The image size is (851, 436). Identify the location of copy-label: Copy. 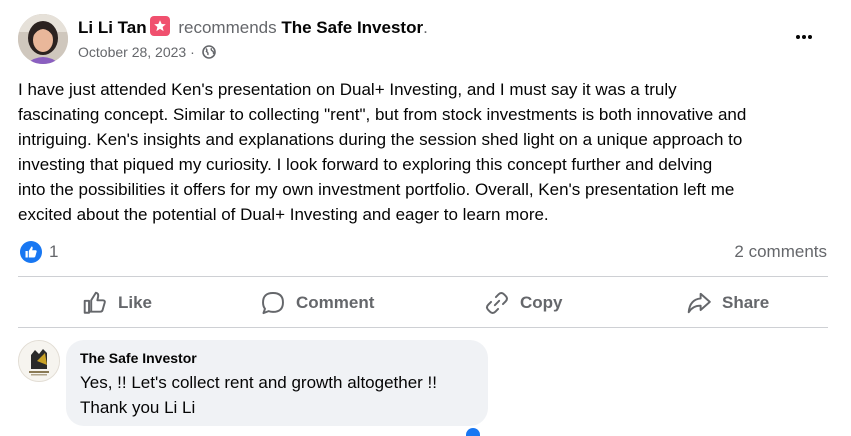
(541, 302).